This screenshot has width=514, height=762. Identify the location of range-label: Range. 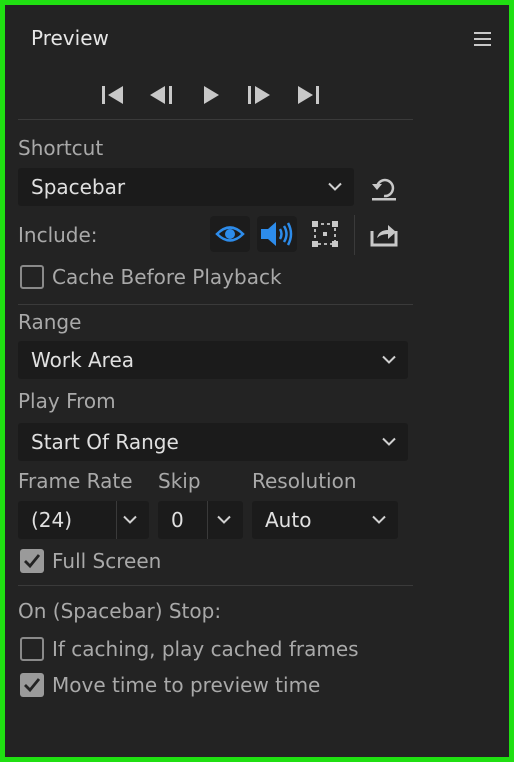
(50, 322).